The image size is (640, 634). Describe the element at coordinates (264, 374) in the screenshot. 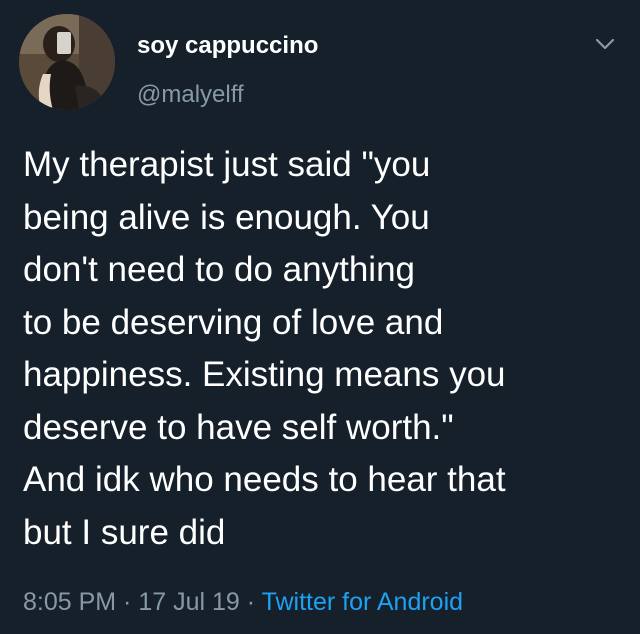

I see `tweet-text-line: happiness. Existing means you` at that location.